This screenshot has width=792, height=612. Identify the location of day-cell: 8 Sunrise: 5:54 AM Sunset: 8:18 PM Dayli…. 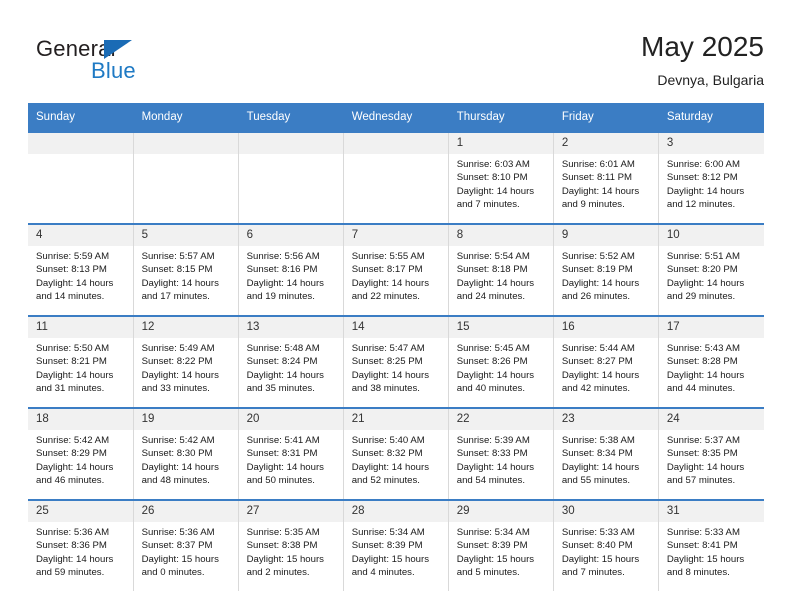
(501, 269).